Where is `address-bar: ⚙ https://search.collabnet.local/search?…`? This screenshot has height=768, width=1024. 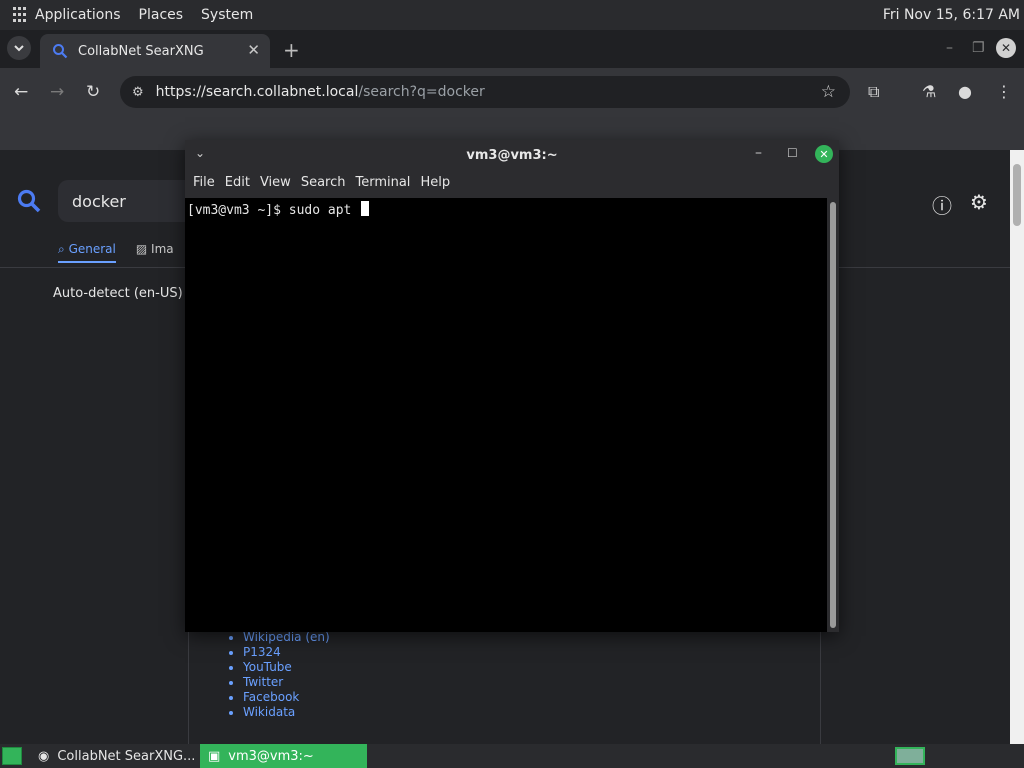
address-bar: ⚙ https://search.collabnet.local/search?… is located at coordinates (485, 92).